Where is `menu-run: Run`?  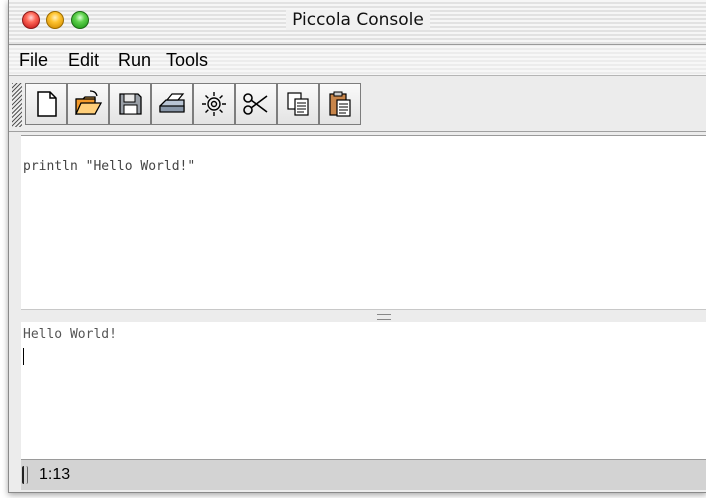 menu-run: Run is located at coordinates (134, 60).